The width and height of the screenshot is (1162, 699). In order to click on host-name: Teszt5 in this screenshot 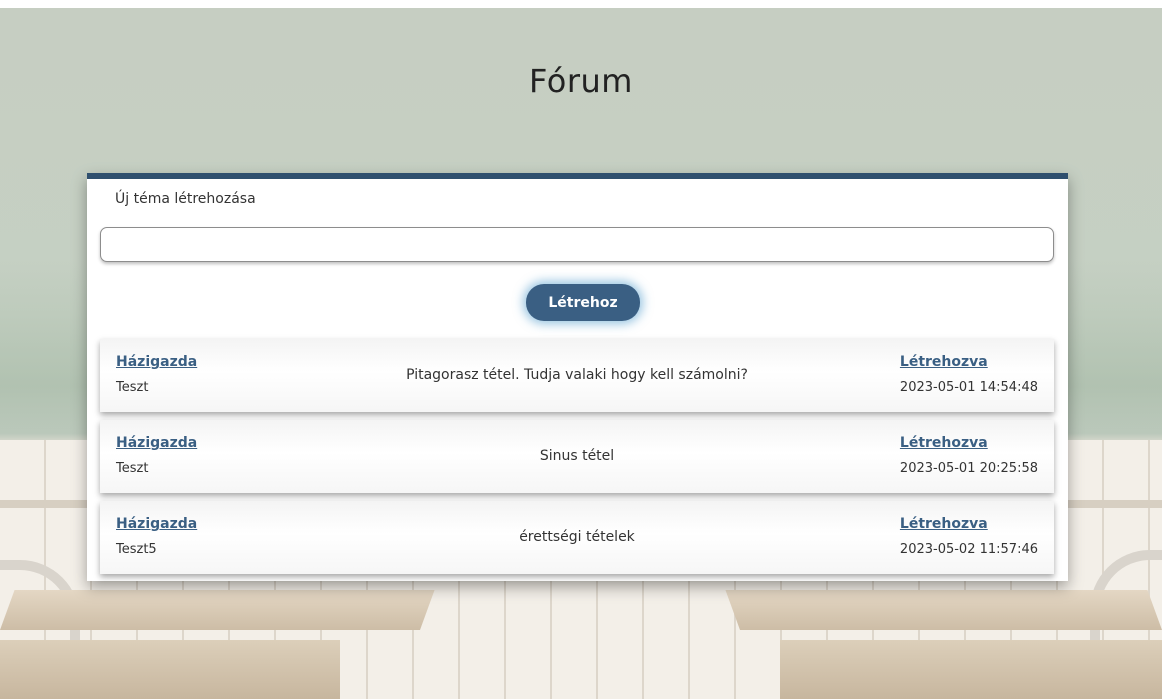, I will do `click(136, 549)`.